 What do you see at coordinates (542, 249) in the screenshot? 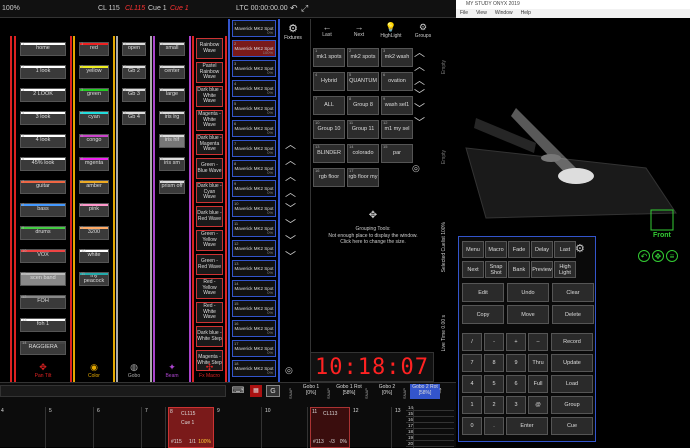
I see `keypad-delay-button: Delay` at bounding box center [542, 249].